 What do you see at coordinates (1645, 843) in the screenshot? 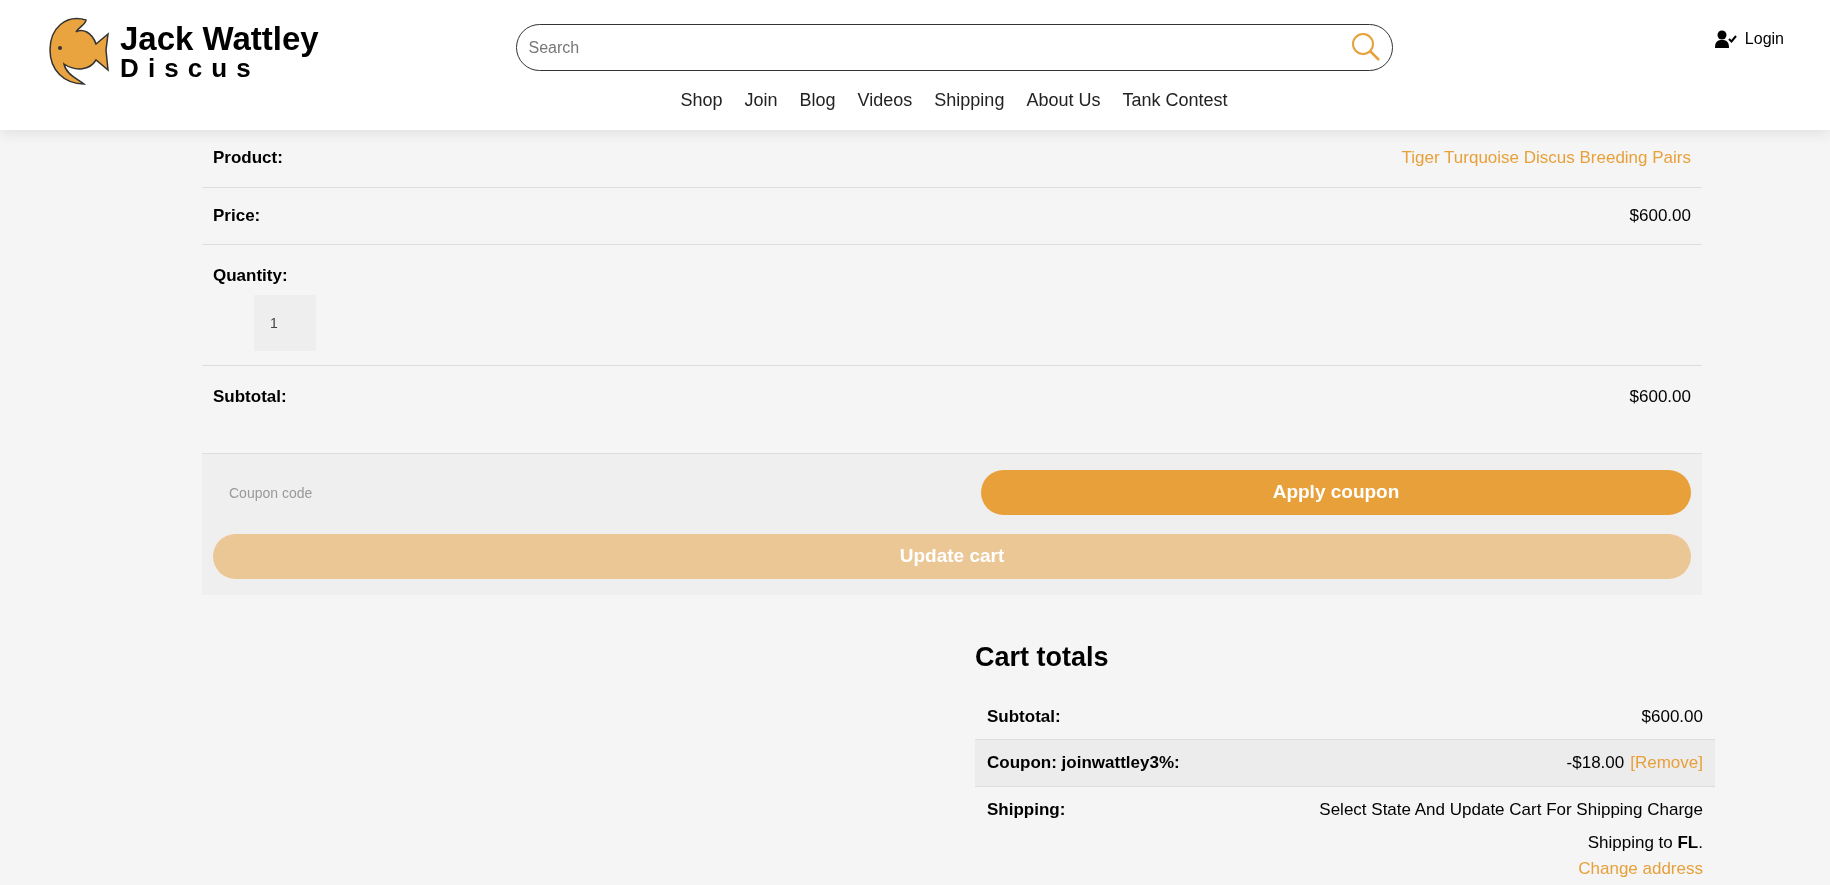
I see `shipping-destination: Shipping to FL.` at bounding box center [1645, 843].